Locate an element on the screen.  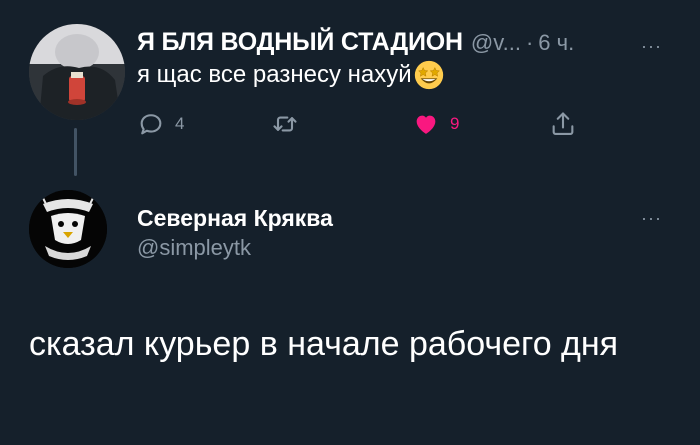
display-name: Северная Кряква is located at coordinates (235, 218).